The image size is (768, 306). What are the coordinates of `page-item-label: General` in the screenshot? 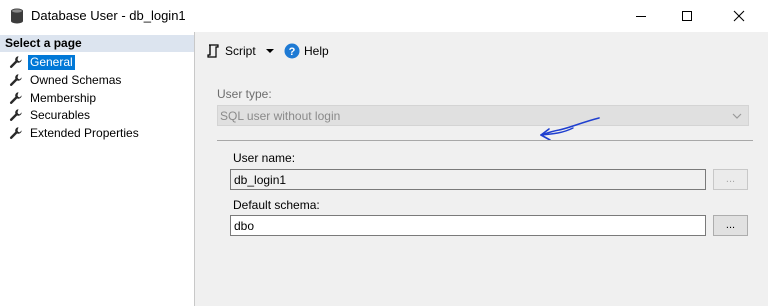 It's located at (51, 62).